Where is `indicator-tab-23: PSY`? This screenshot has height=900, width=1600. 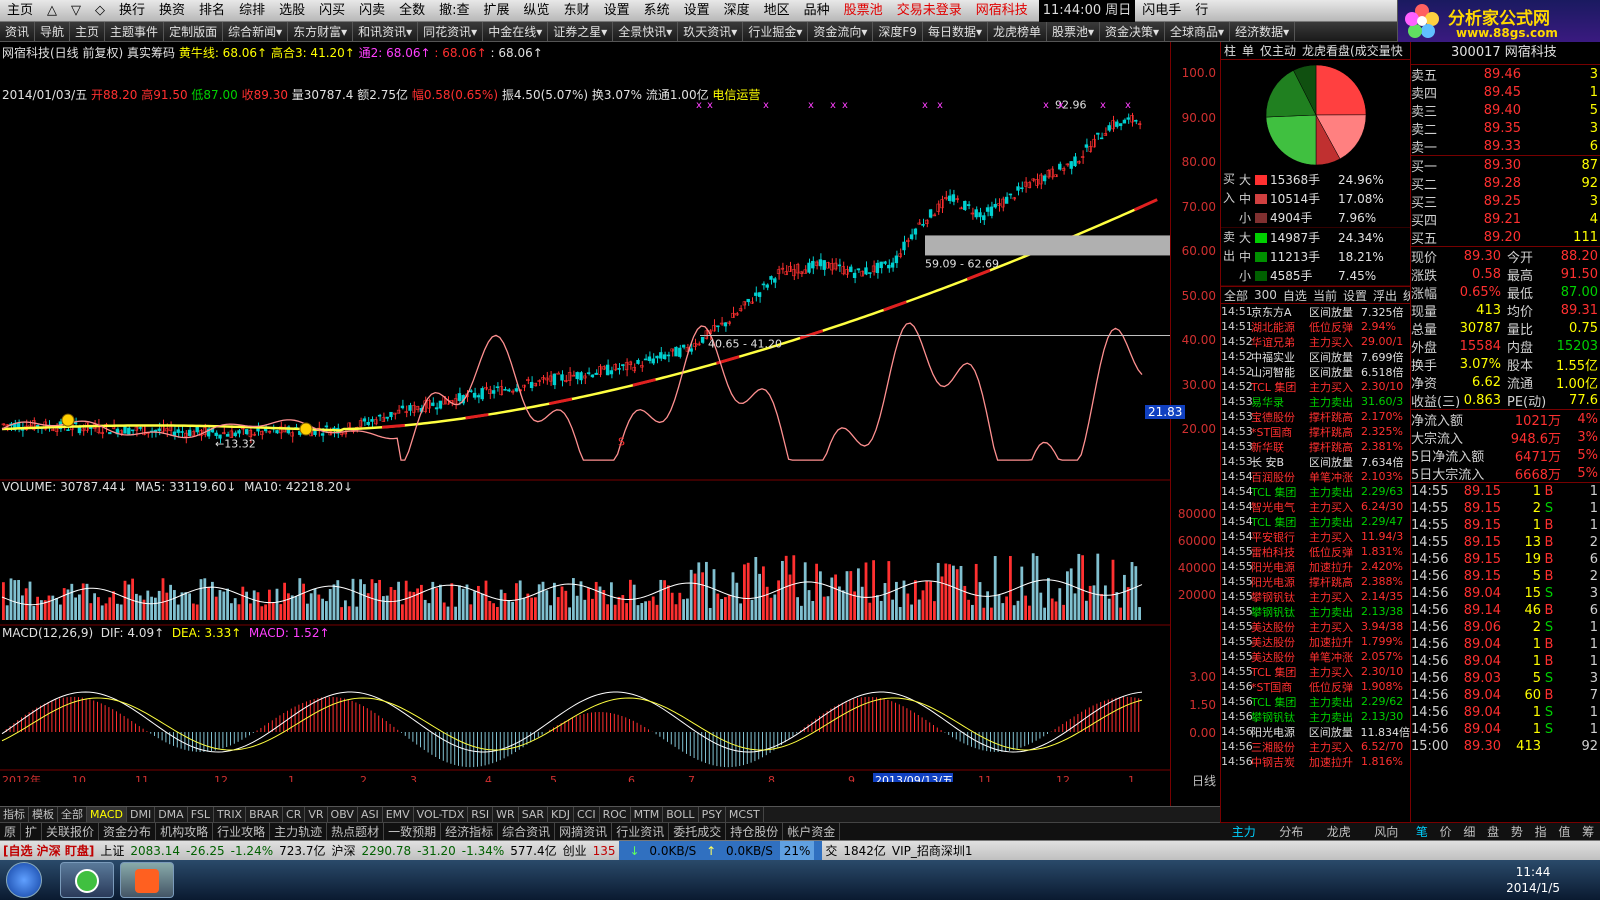
indicator-tab-23: PSY is located at coordinates (712, 814).